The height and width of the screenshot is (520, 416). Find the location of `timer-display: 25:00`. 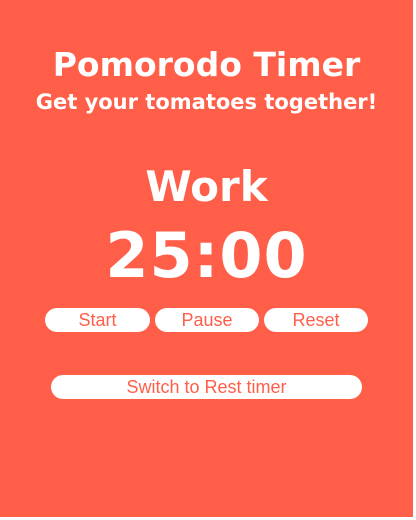

timer-display: 25:00 is located at coordinates (206, 255).